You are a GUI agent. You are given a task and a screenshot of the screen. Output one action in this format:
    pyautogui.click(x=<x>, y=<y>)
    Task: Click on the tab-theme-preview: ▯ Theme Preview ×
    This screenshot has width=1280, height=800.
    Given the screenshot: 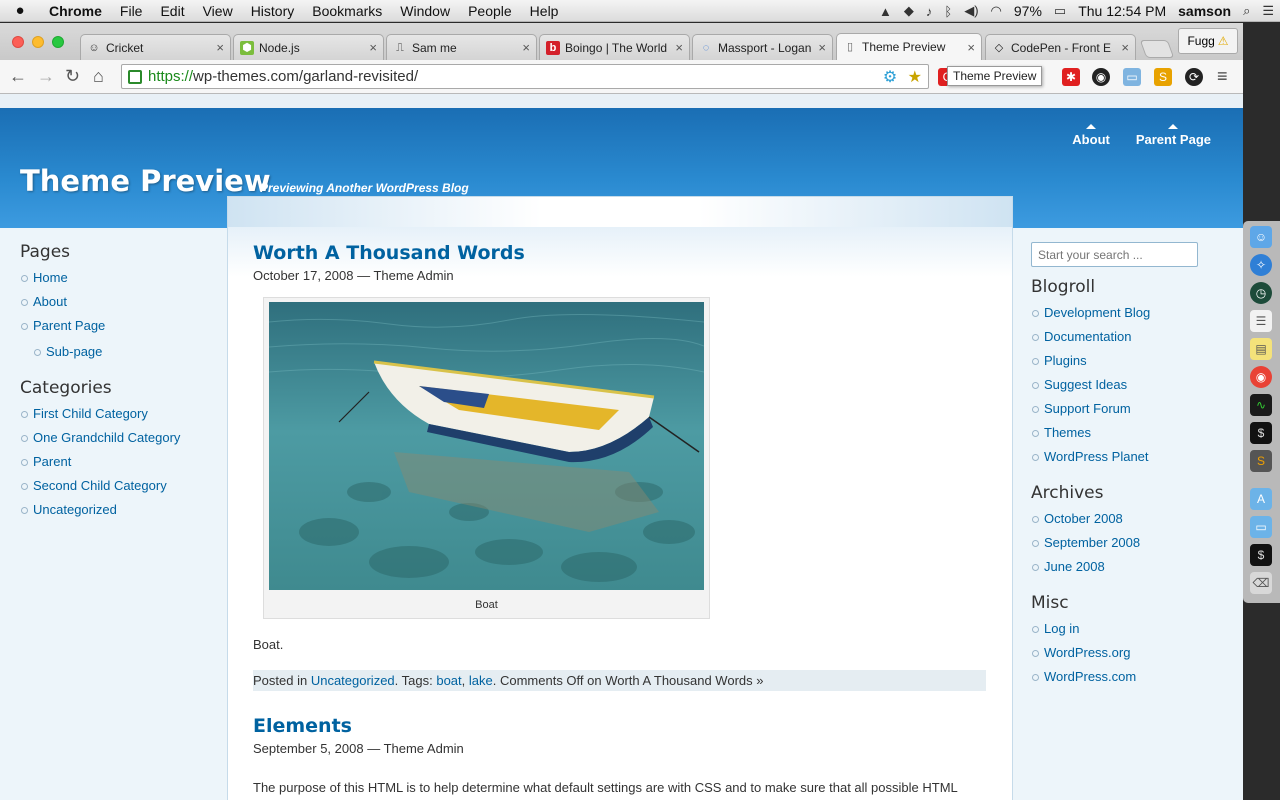 What is the action you would take?
    pyautogui.click(x=909, y=46)
    